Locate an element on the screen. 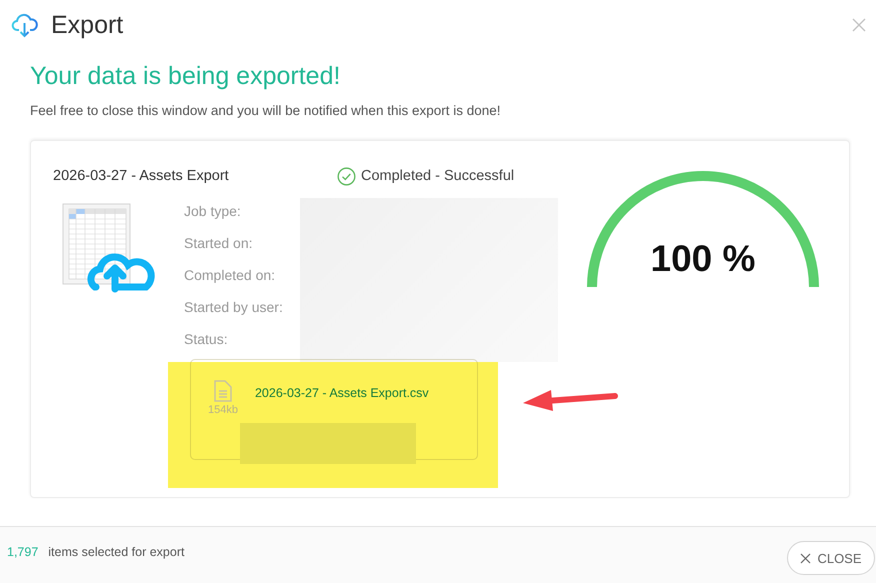  job-title: 2026-03-27 - Assets Export is located at coordinates (141, 176).